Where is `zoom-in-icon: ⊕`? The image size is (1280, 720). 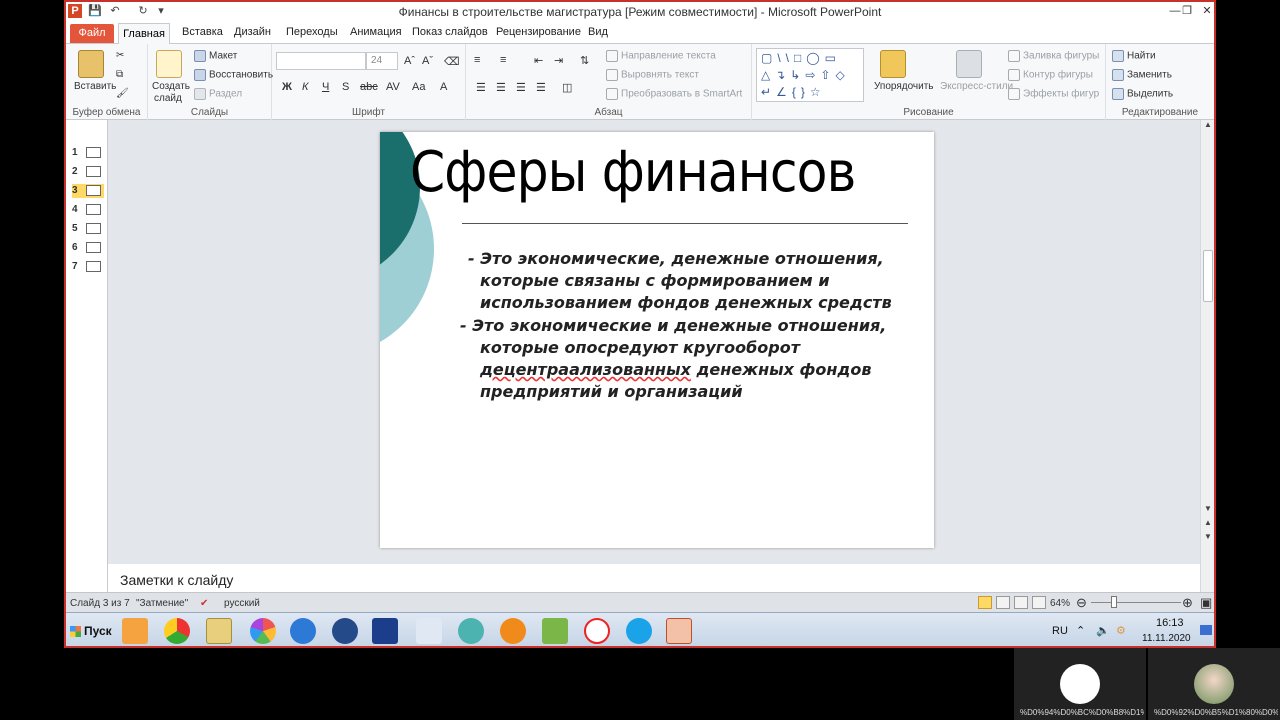
zoom-in-icon: ⊕ is located at coordinates (1187, 603).